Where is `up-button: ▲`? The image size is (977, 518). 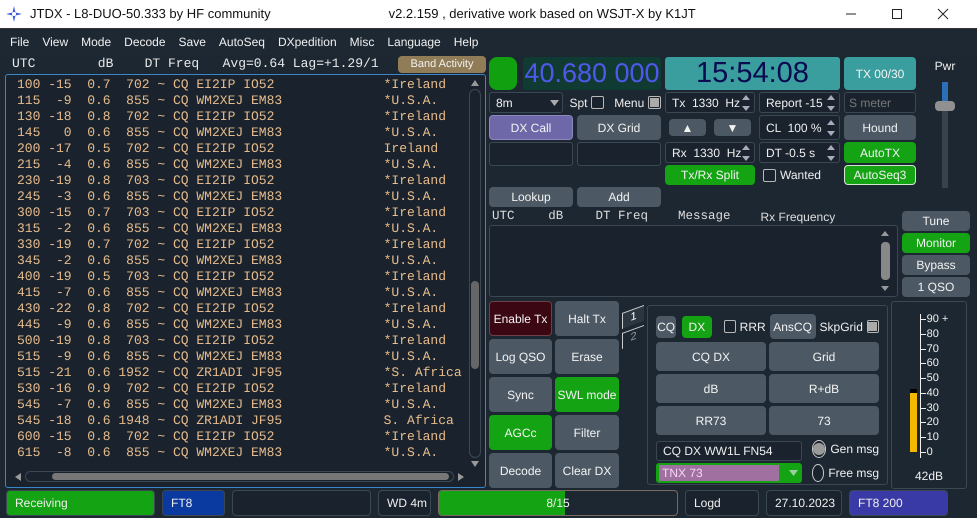 up-button: ▲ is located at coordinates (687, 127).